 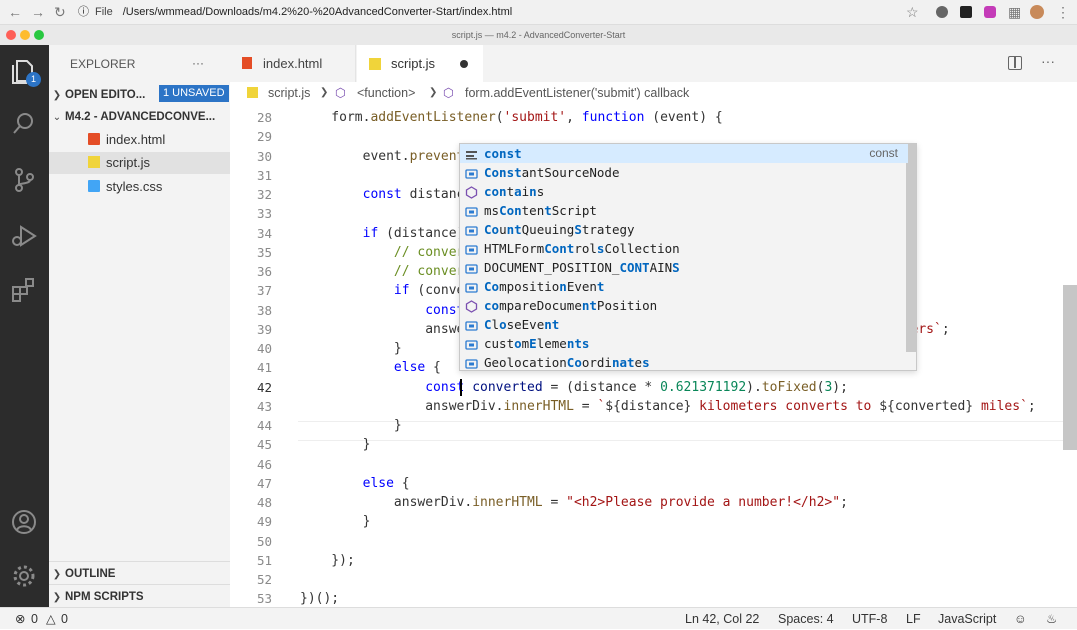 What do you see at coordinates (684, 210) in the screenshot?
I see `suggestion-item: msContentScript` at bounding box center [684, 210].